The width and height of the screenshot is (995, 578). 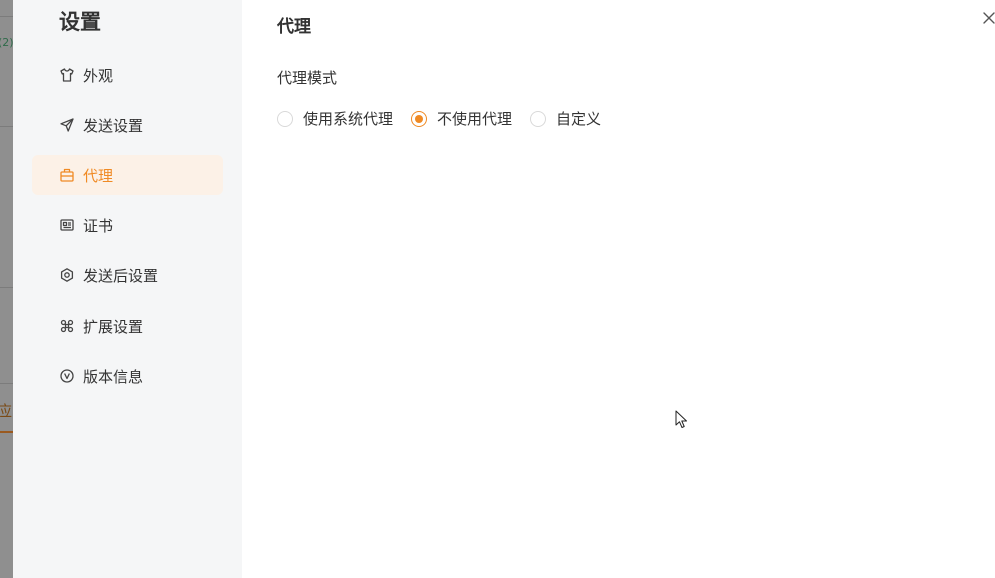 I want to click on radio-custom-proxy: 自定义, so click(x=565, y=118).